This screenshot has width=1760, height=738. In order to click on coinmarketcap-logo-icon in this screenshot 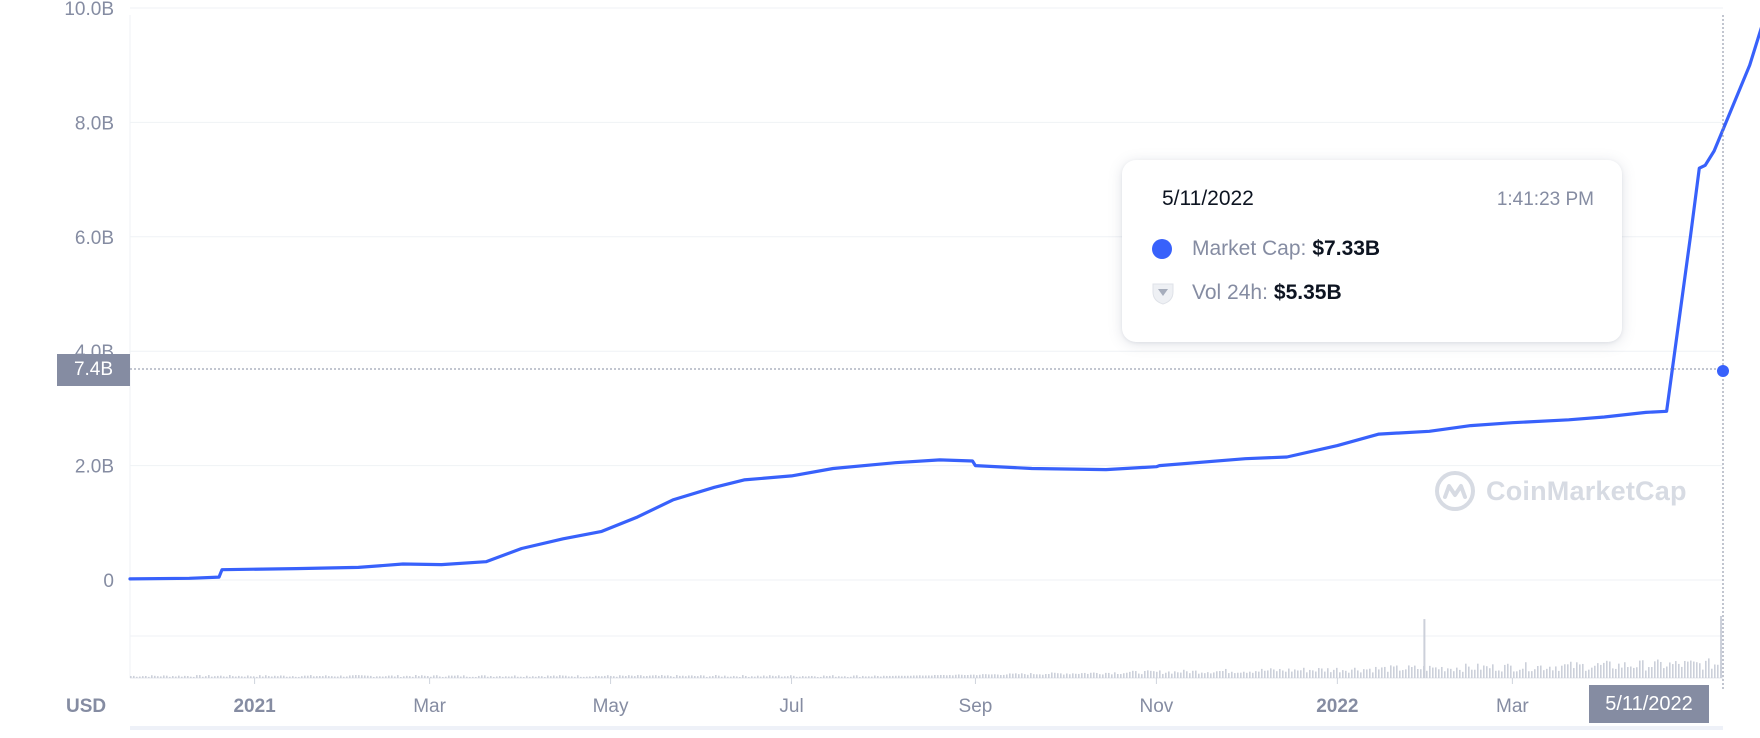, I will do `click(1455, 491)`.